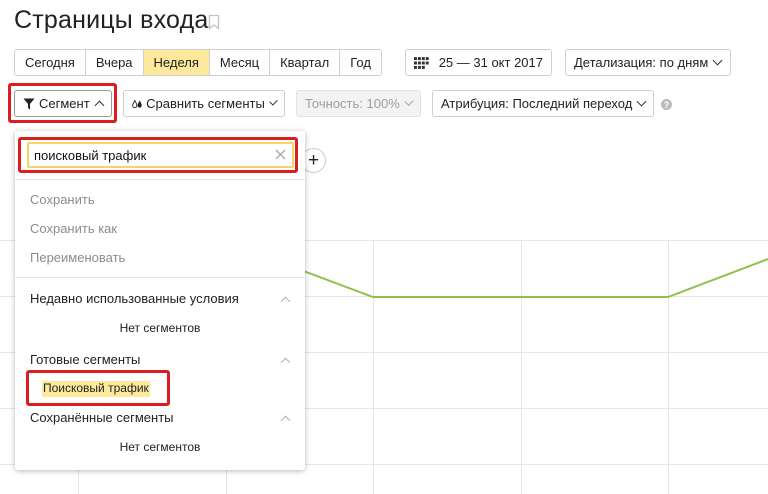 This screenshot has height=494, width=768. What do you see at coordinates (77, 257) in the screenshot?
I see `rename-action: Переименовать` at bounding box center [77, 257].